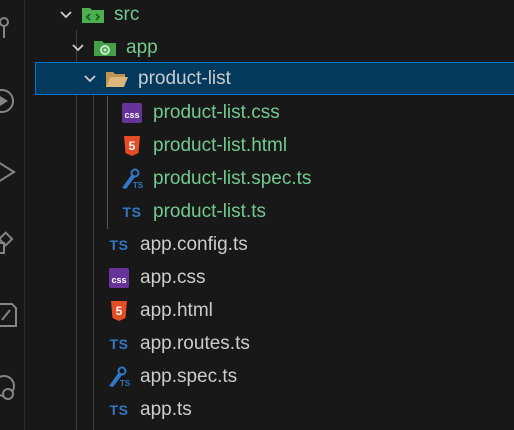 This screenshot has width=514, height=430. I want to click on tree-item-label: app, so click(142, 47).